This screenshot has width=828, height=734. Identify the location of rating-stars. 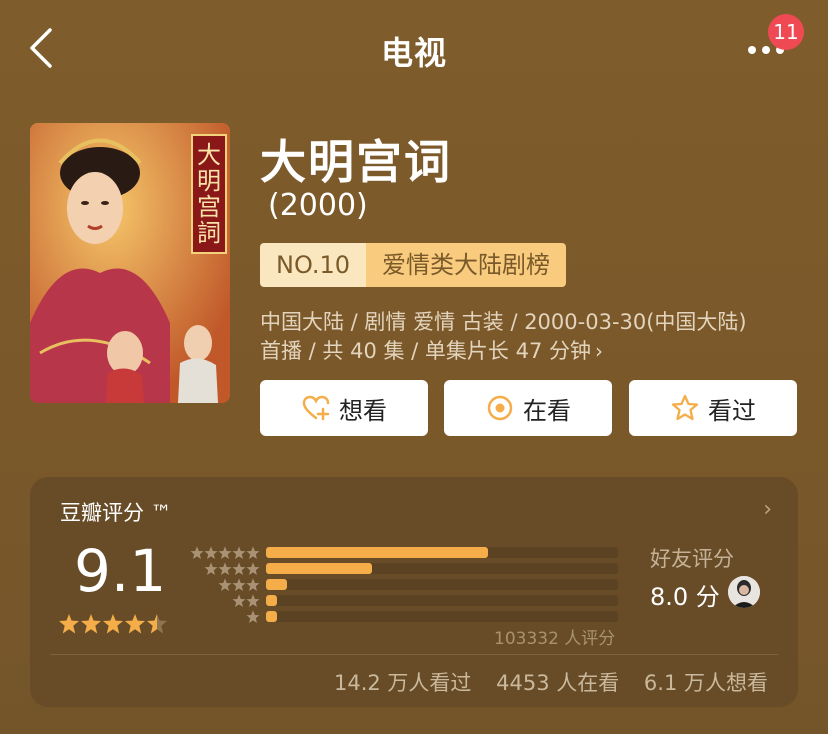
(114, 624).